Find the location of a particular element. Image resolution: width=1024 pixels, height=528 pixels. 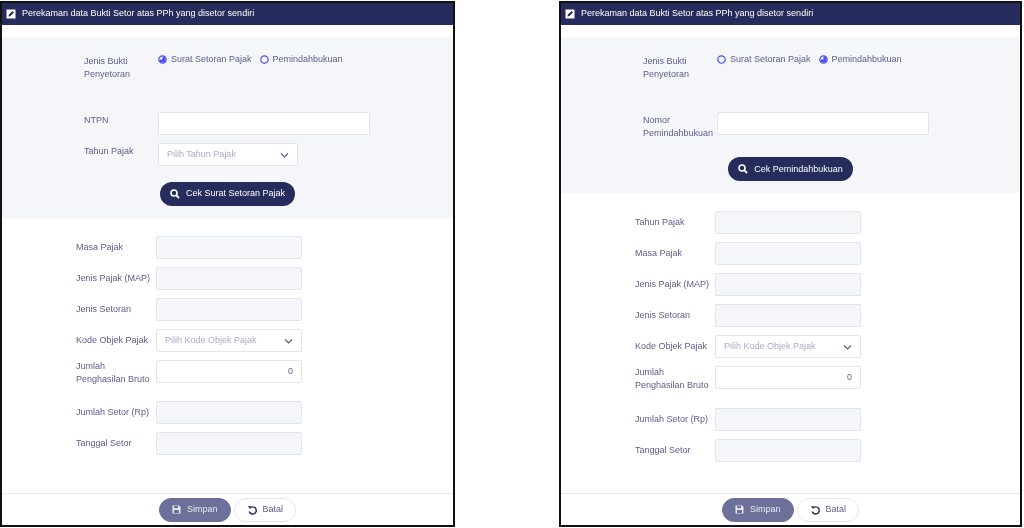

field-label: NTPN is located at coordinates (97, 120).